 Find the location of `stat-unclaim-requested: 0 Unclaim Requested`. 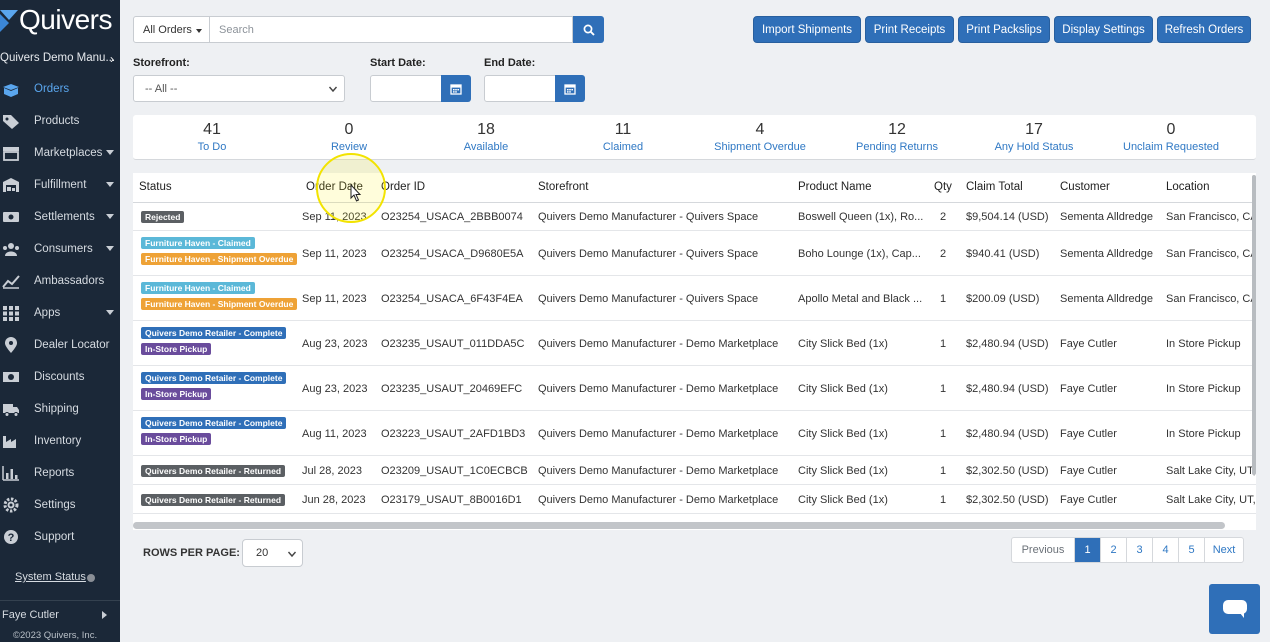

stat-unclaim-requested: 0 Unclaim Requested is located at coordinates (1171, 134).